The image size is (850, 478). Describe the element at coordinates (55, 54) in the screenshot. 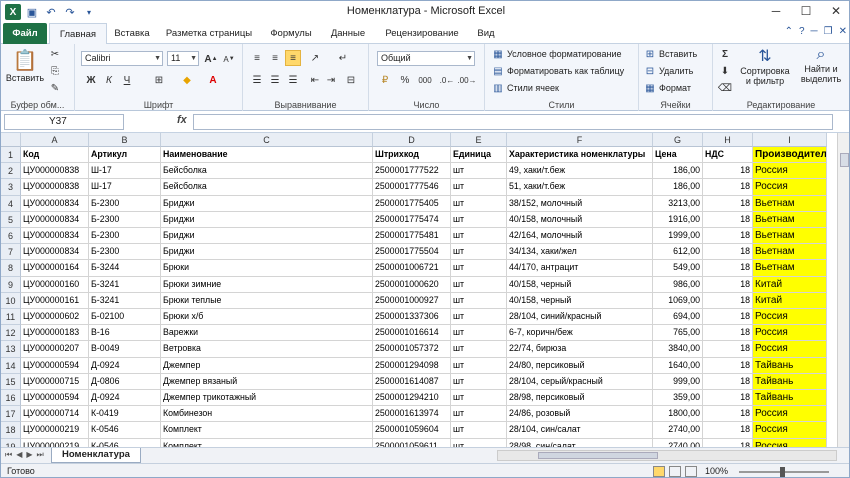

I see `cut-icon: ✂` at that location.